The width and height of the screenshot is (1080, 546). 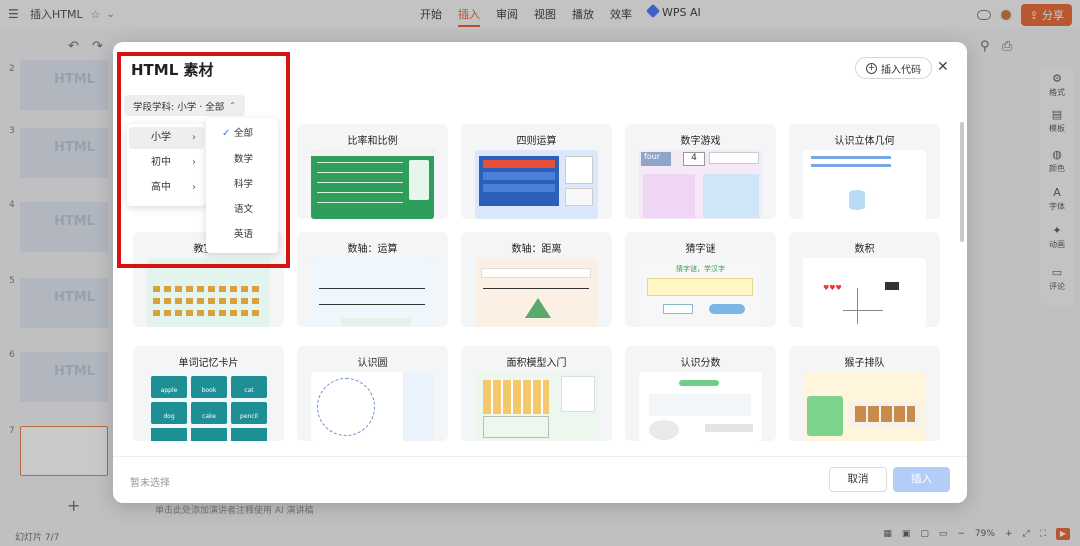 I want to click on card-title: 数轴：运算, so click(x=372, y=249).